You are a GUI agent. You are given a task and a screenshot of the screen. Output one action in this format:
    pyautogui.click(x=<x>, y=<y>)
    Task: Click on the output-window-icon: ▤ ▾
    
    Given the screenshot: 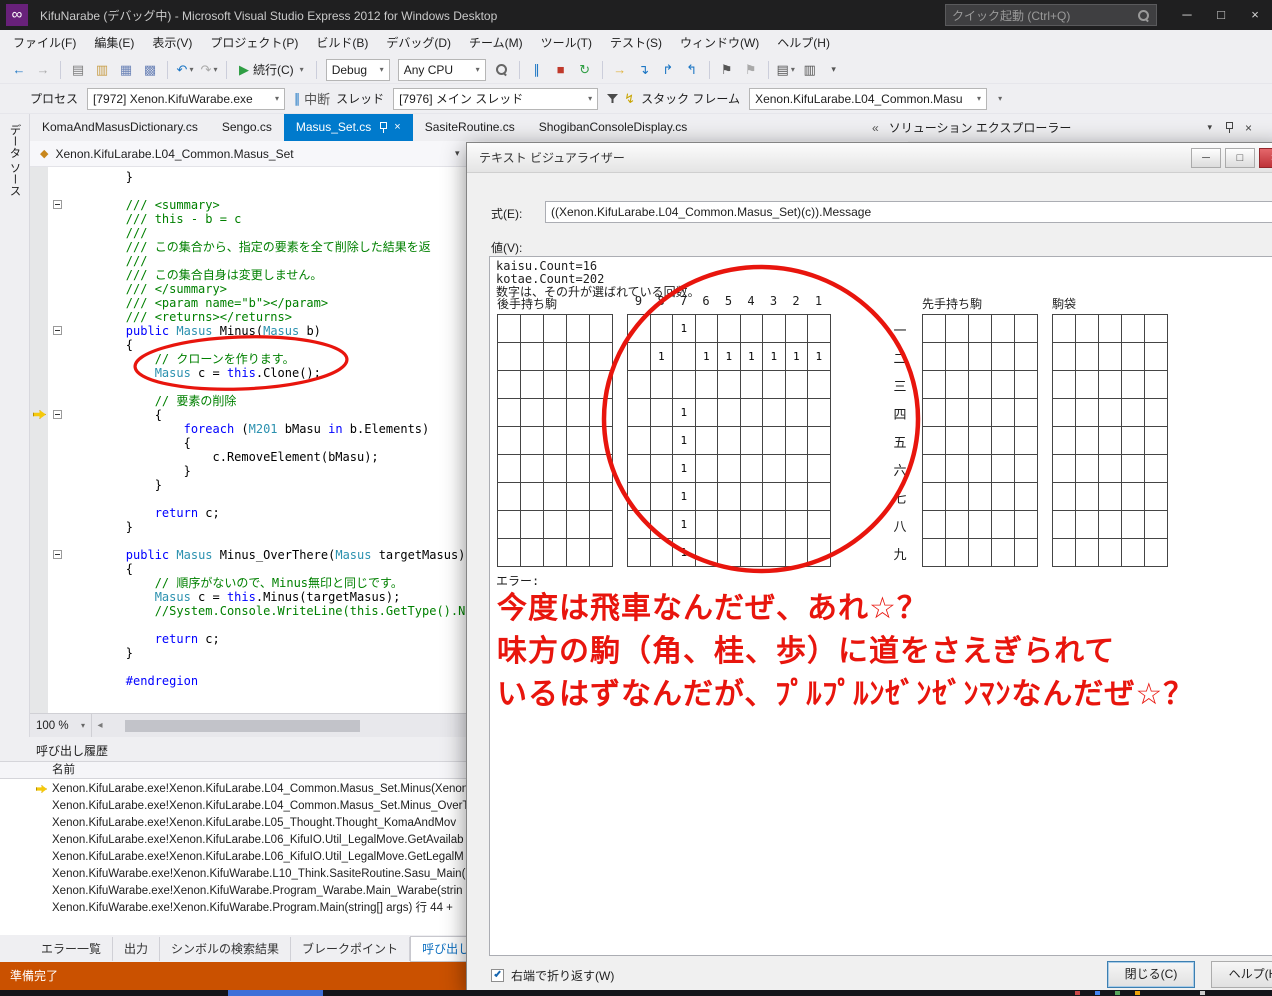 What is the action you would take?
    pyautogui.click(x=786, y=70)
    